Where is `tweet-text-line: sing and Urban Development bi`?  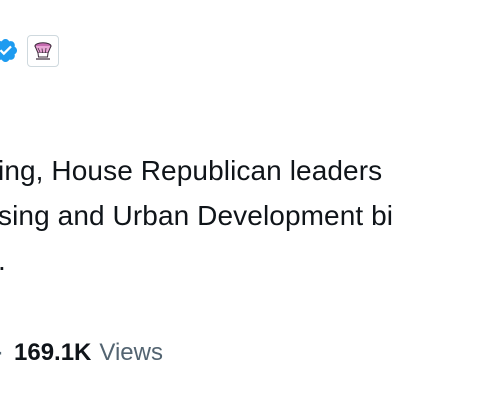
tweet-text-line: sing and Urban Development bi is located at coordinates (197, 215).